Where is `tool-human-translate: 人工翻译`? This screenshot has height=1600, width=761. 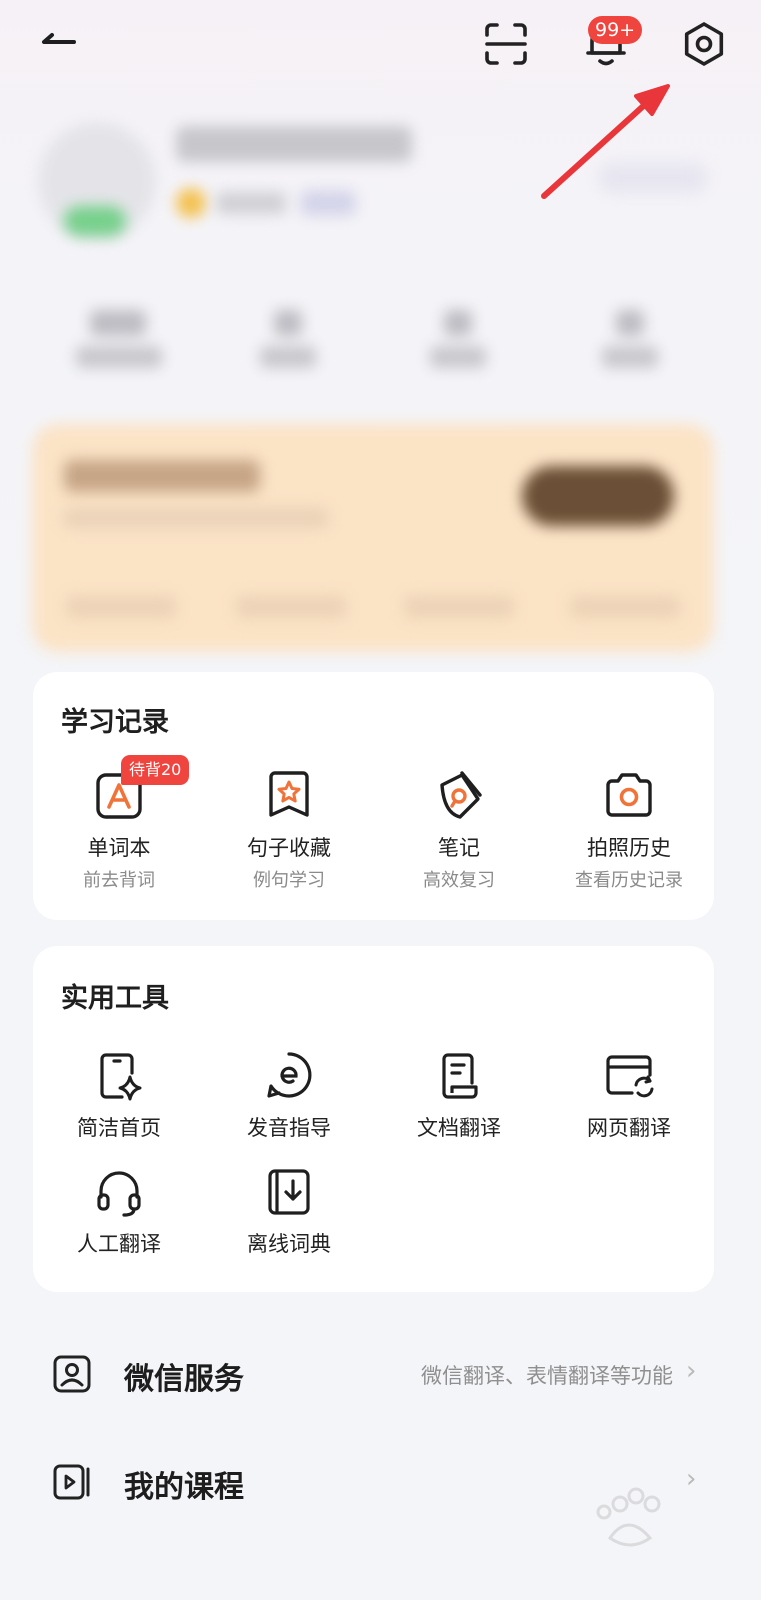
tool-human-translate: 人工翻译 is located at coordinates (119, 1210).